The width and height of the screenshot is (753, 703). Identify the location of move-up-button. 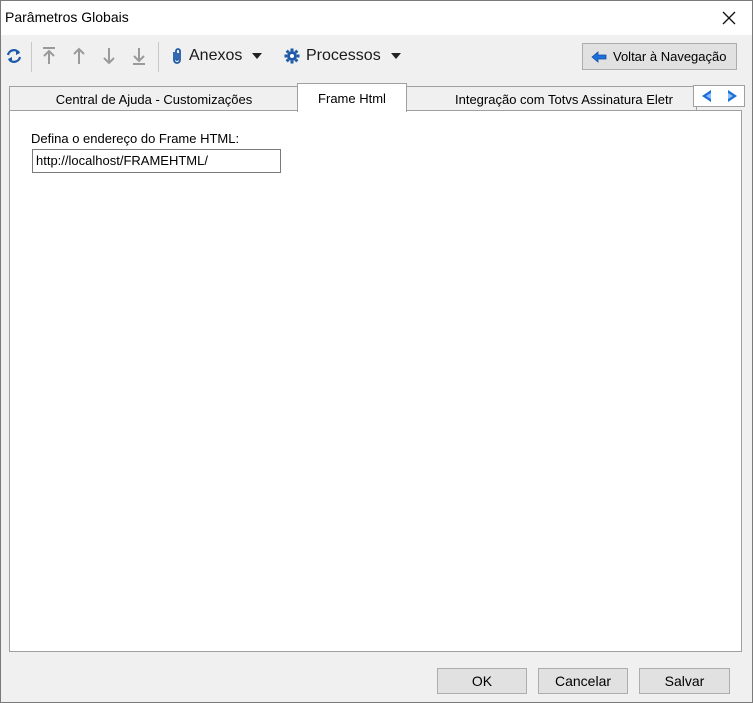
(79, 56).